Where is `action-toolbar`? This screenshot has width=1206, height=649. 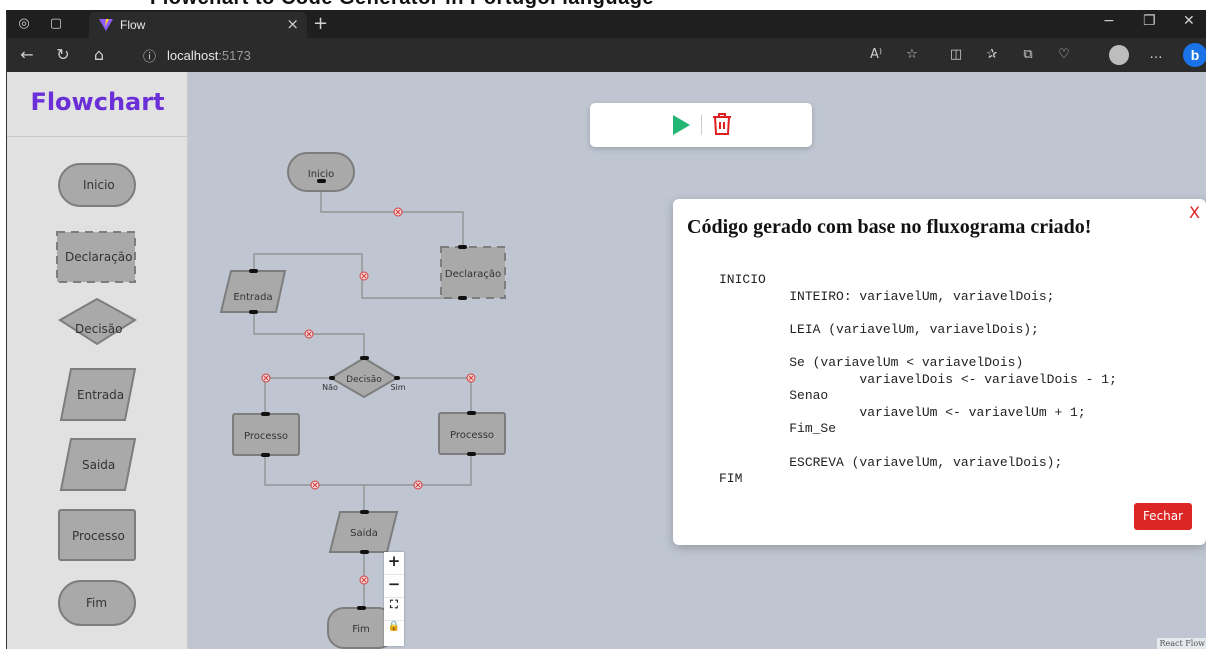 action-toolbar is located at coordinates (701, 125).